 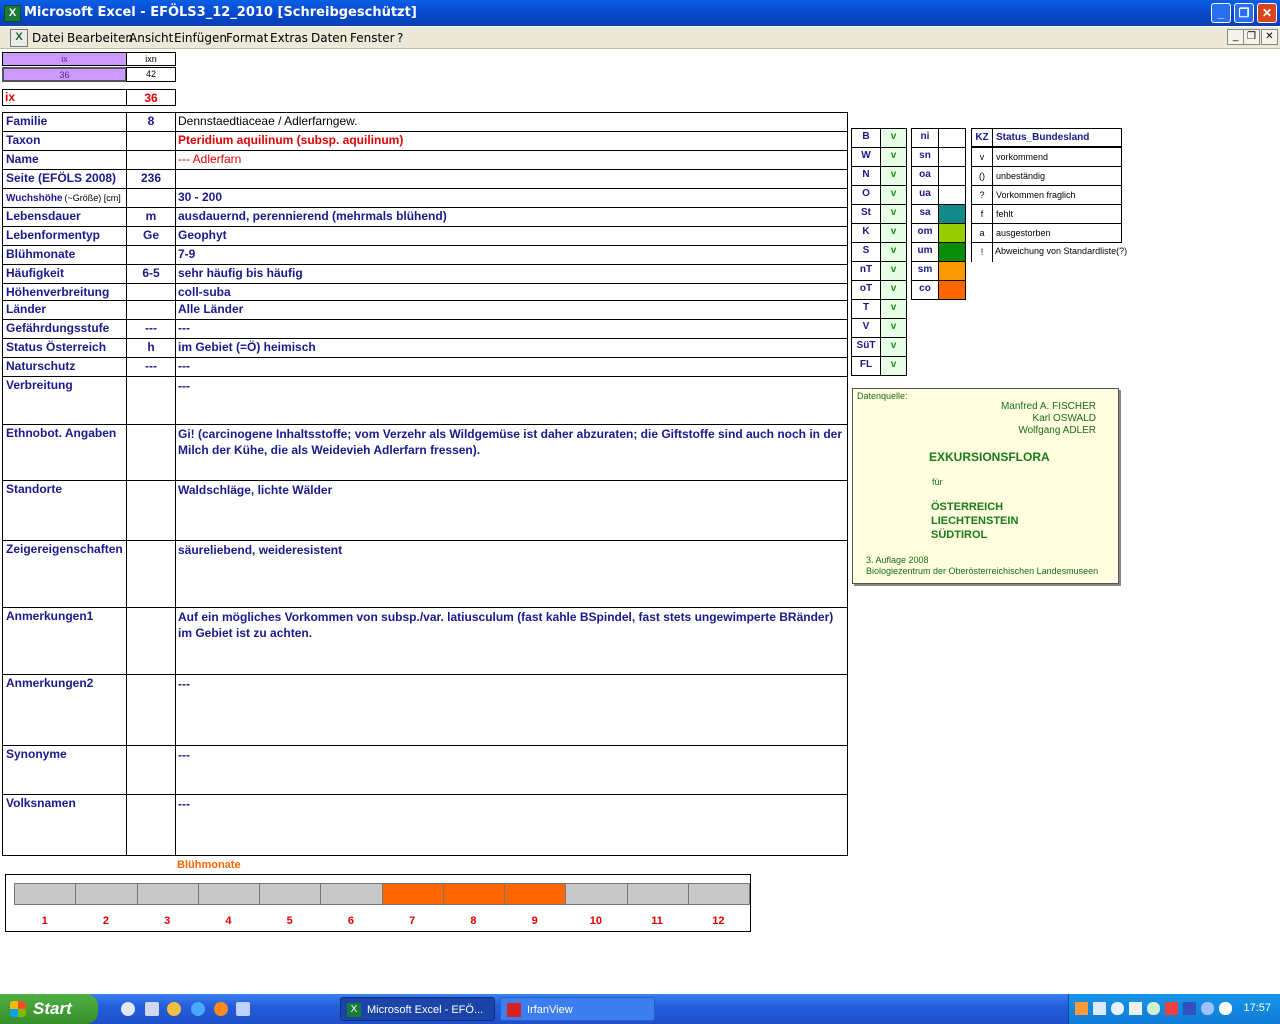 What do you see at coordinates (1221, 13) in the screenshot?
I see `minimize-button: _` at bounding box center [1221, 13].